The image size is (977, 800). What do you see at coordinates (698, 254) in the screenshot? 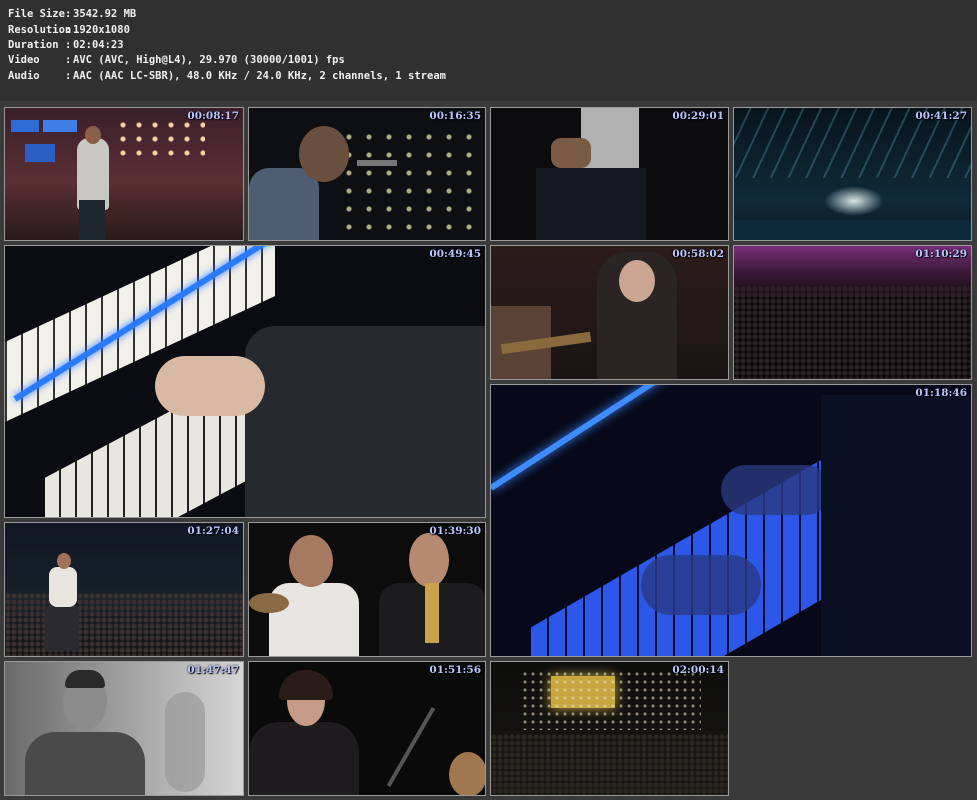
I see `timestamp: 00:58:02` at bounding box center [698, 254].